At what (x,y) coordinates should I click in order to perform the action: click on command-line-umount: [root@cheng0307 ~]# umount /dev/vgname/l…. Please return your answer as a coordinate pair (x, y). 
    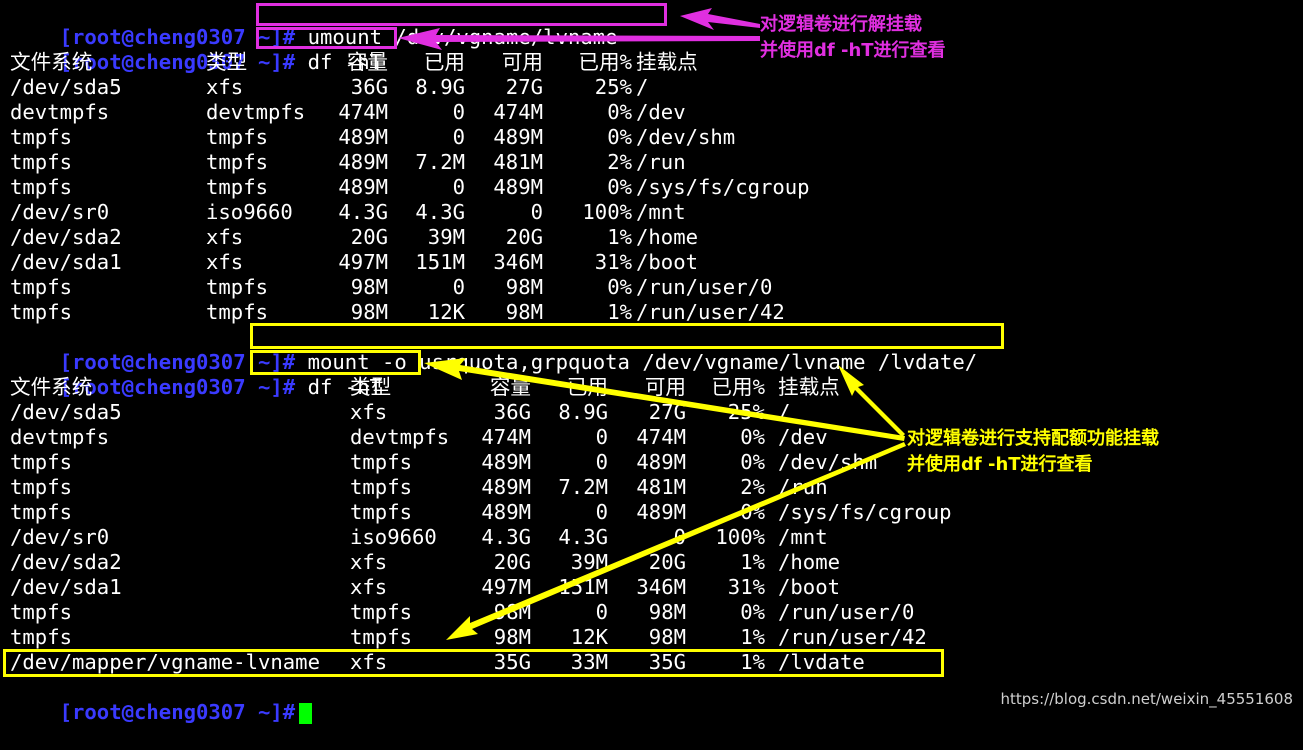
    Looking at the image, I should click on (314, 24).